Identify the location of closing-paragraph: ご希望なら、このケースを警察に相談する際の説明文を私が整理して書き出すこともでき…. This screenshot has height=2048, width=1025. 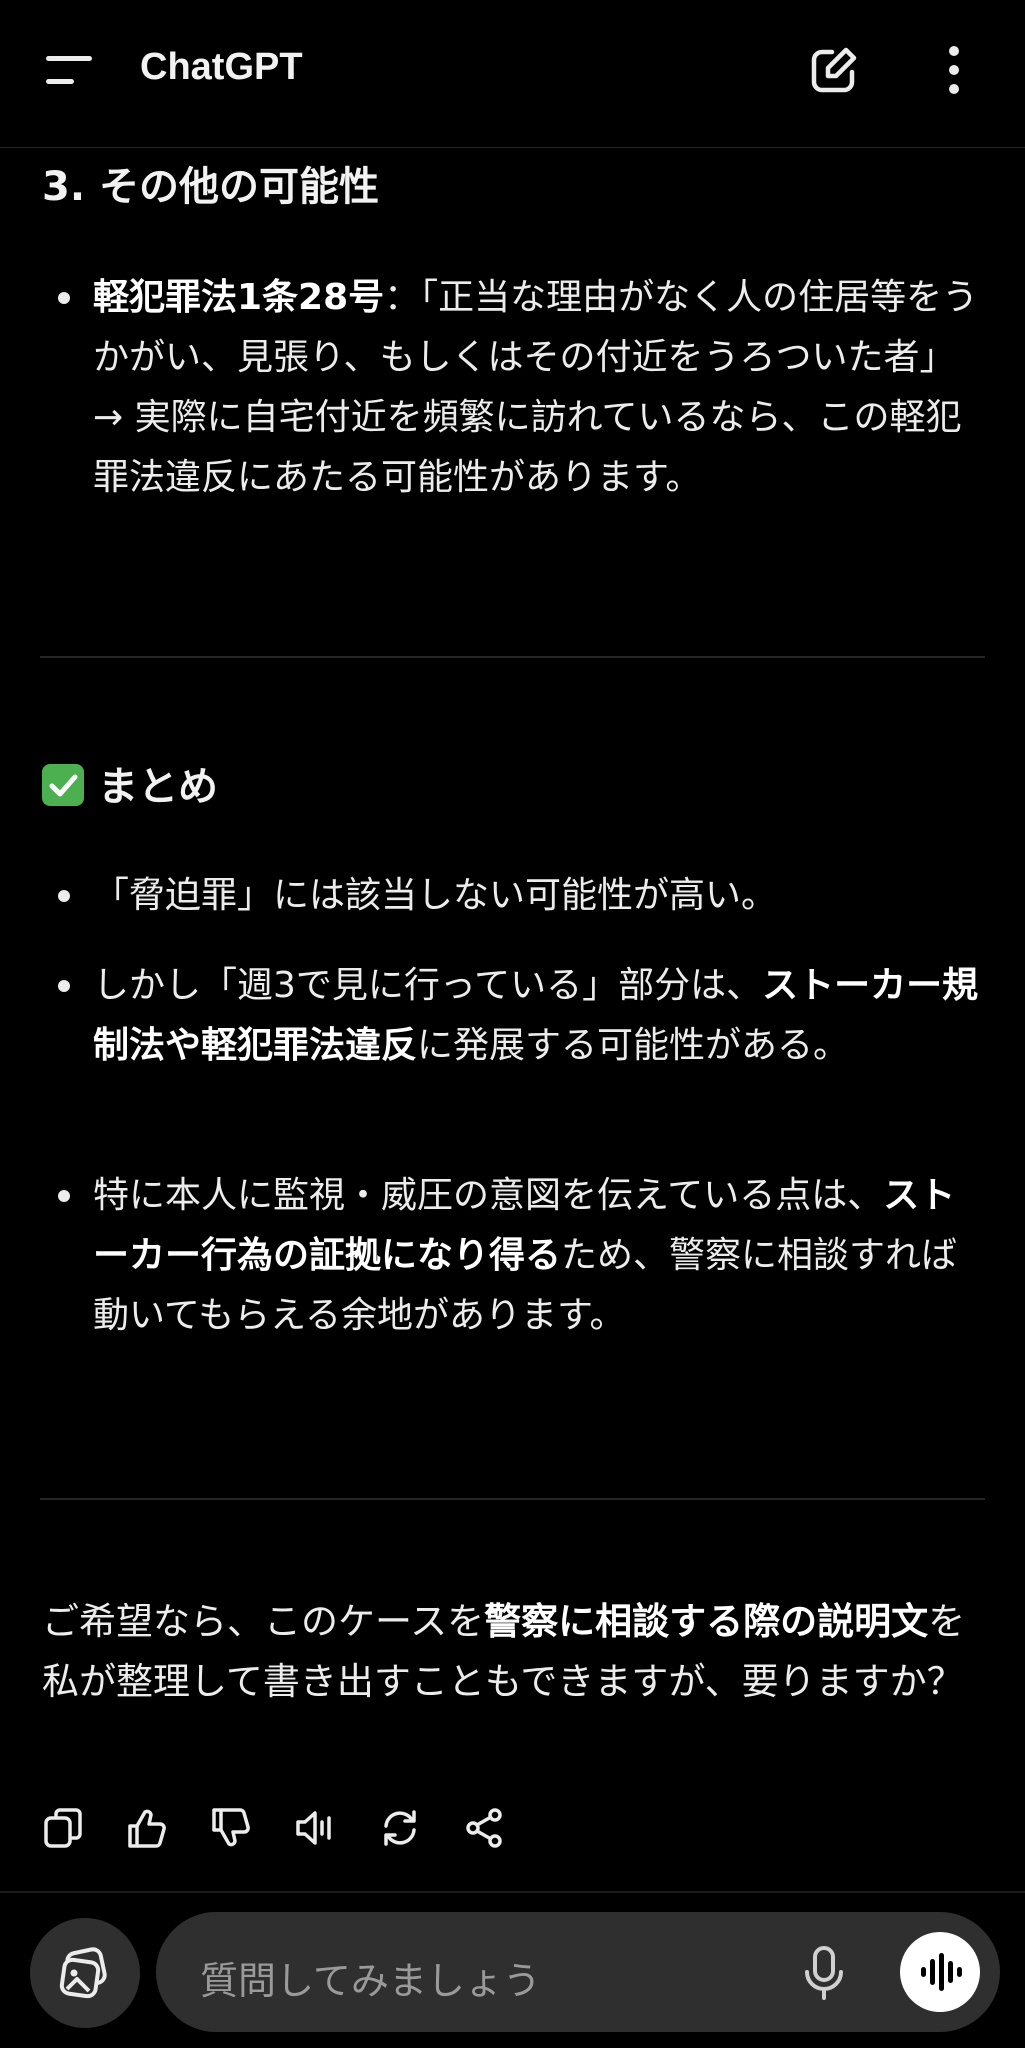
(504, 1651).